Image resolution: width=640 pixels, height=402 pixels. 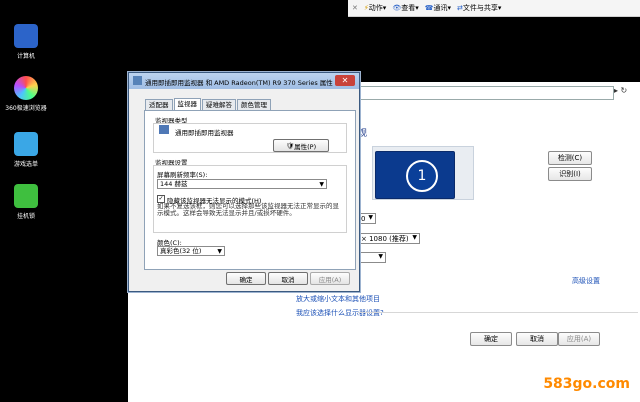 What do you see at coordinates (338, 299) in the screenshot?
I see `text-size-link: 放大或缩小文本和其他项目` at bounding box center [338, 299].